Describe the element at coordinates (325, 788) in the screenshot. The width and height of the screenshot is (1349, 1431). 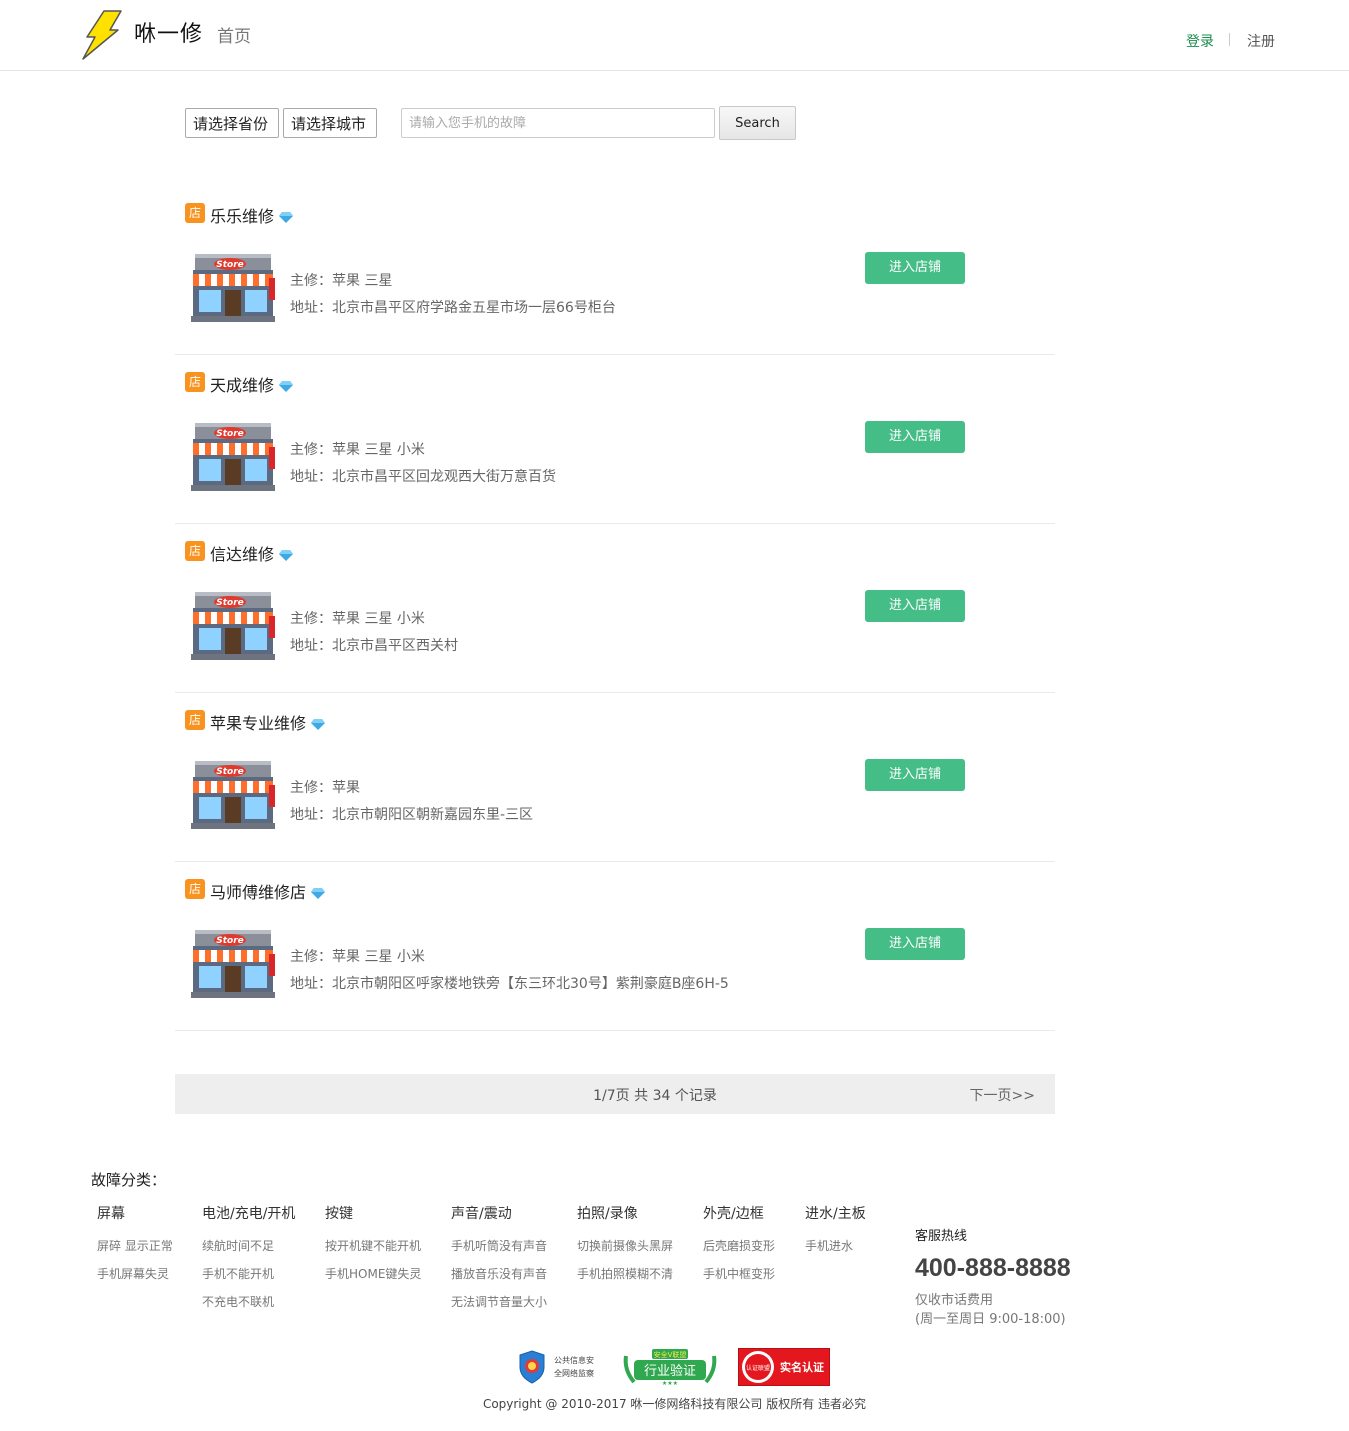
I see `shop-brands: 主修：苹果` at that location.